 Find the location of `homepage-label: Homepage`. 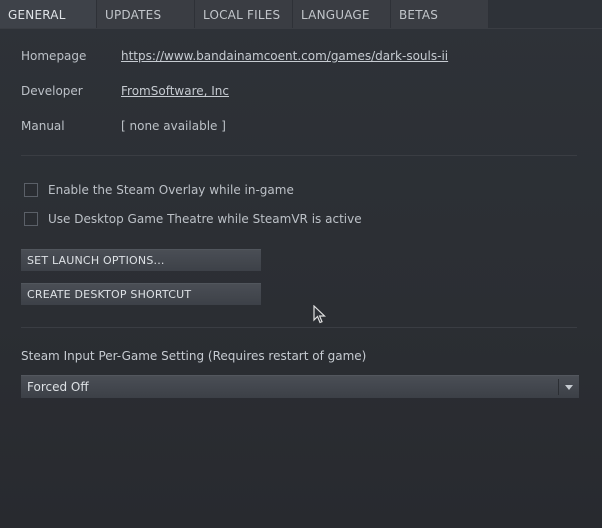

homepage-label: Homepage is located at coordinates (54, 56).